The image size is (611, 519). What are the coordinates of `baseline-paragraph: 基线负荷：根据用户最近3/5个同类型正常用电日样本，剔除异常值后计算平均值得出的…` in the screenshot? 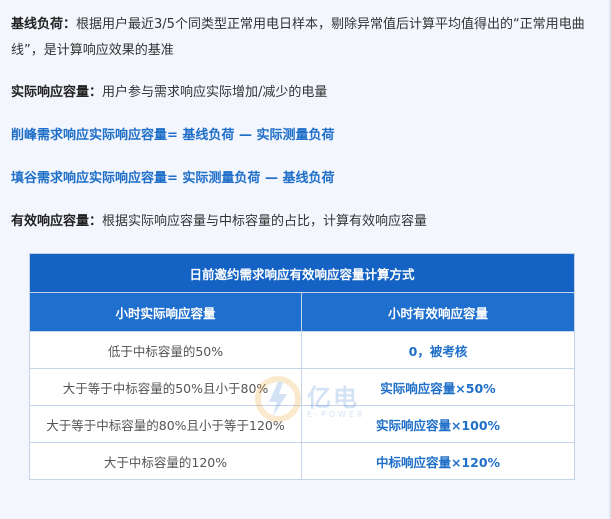 It's located at (303, 38).